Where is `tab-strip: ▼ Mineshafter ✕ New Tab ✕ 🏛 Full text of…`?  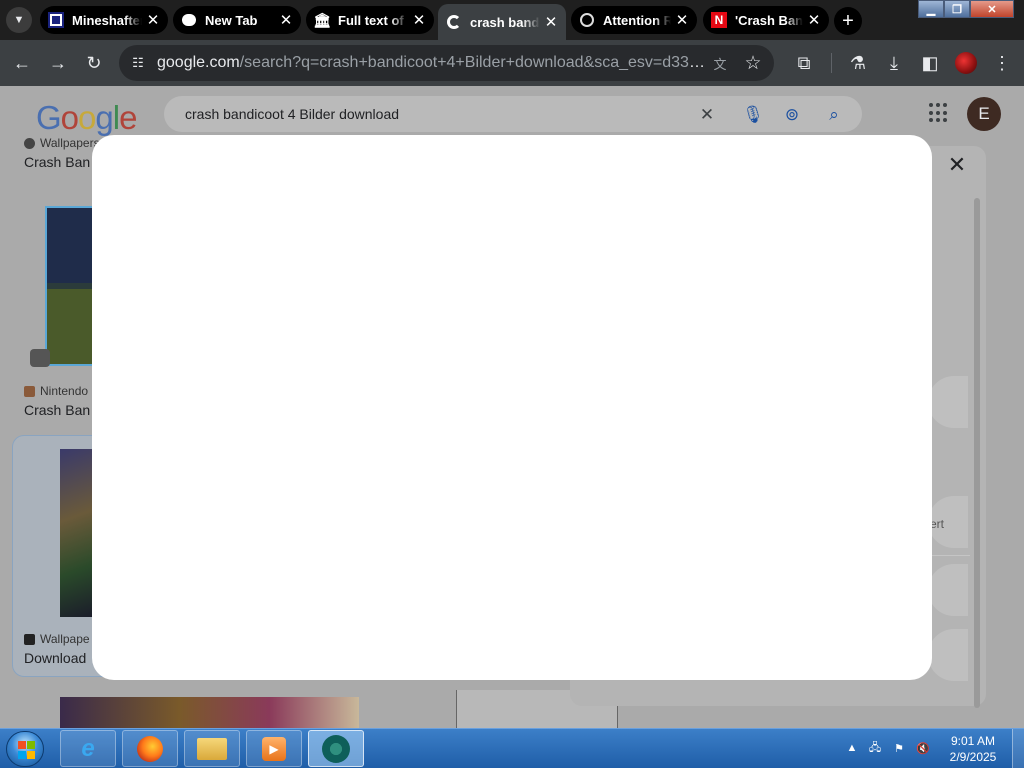
tab-strip: ▼ Mineshafter ✕ New Tab ✕ 🏛 Full text of… is located at coordinates (512, 20).